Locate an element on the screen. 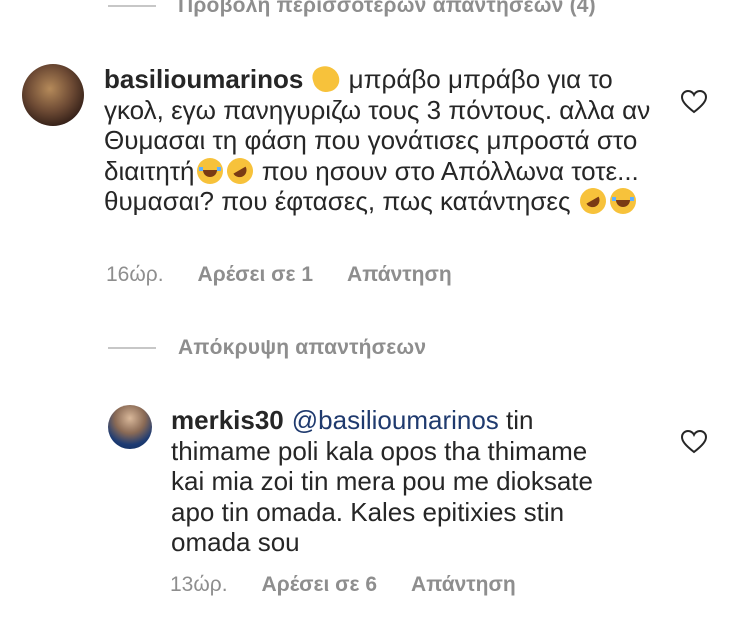  view-more-replies-link: Προβολή περισσότερων απαντήσεων (4) is located at coordinates (387, 9).